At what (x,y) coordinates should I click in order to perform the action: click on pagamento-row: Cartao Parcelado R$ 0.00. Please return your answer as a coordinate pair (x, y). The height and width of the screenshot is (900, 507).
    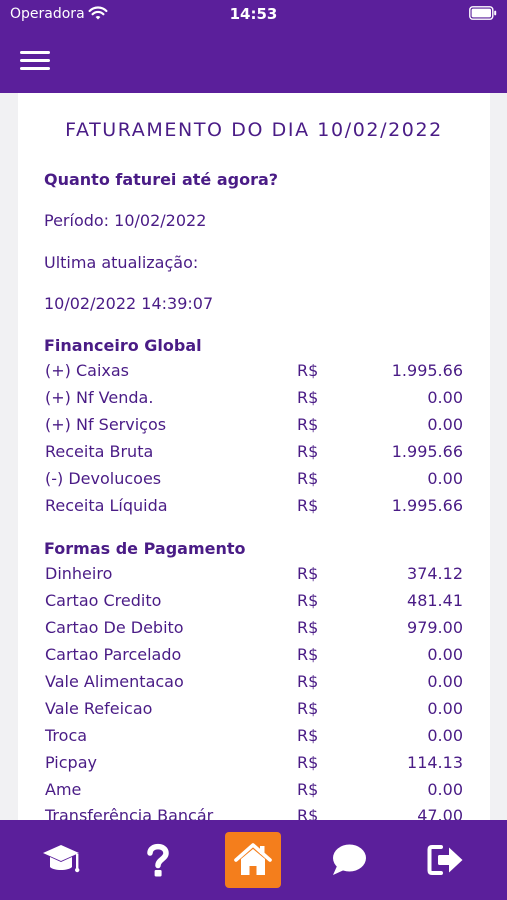
    Looking at the image, I should click on (254, 658).